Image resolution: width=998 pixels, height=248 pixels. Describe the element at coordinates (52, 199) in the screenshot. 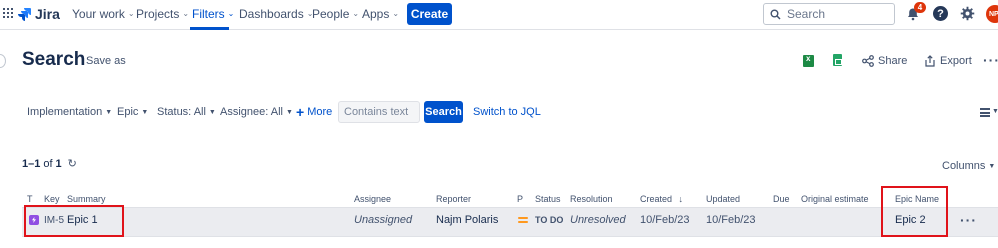

I see `column-header-key: Key` at that location.